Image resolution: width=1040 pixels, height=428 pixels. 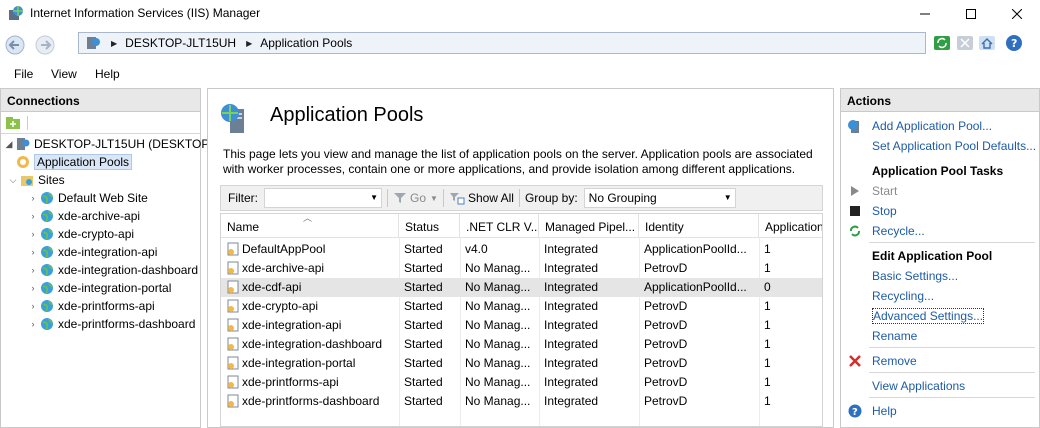 I want to click on menu-file: File, so click(x=23, y=74).